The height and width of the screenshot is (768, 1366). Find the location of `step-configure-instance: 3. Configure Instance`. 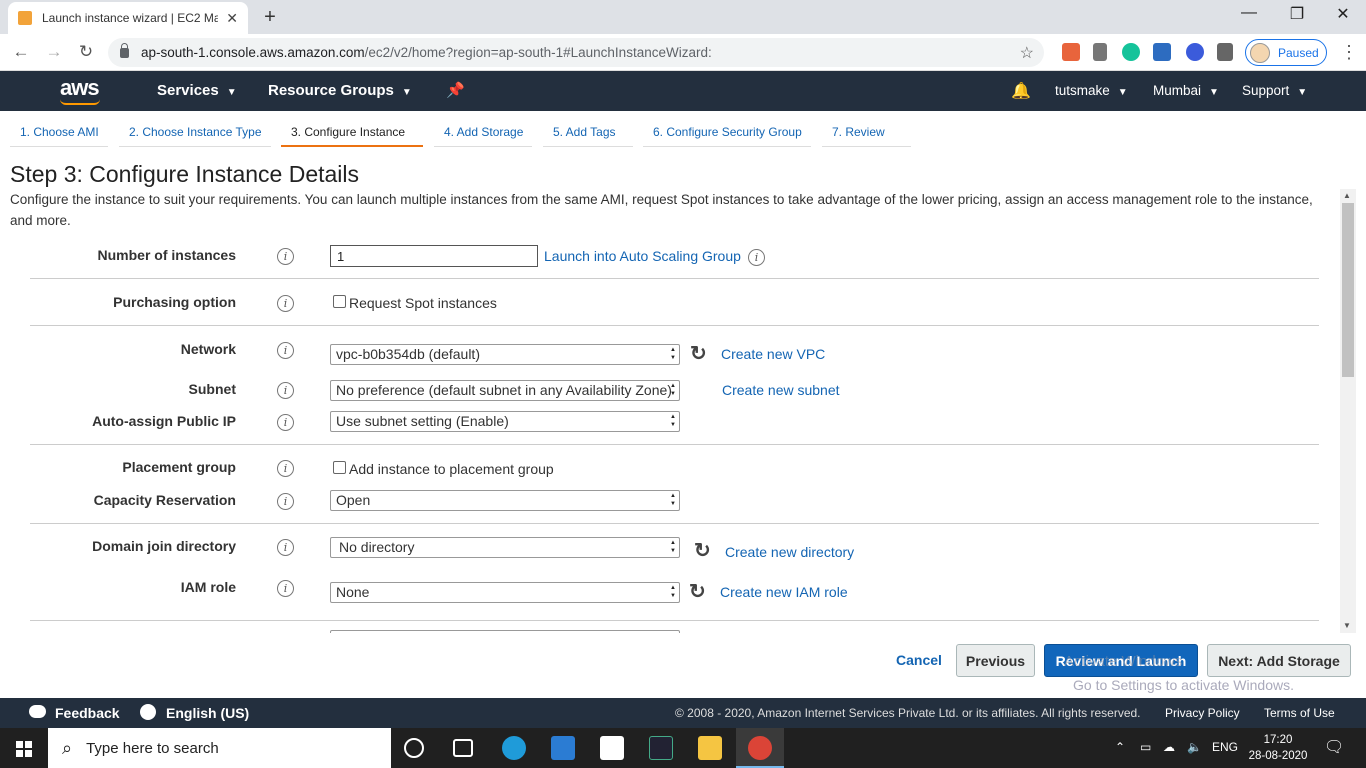

step-configure-instance: 3. Configure Instance is located at coordinates (348, 132).